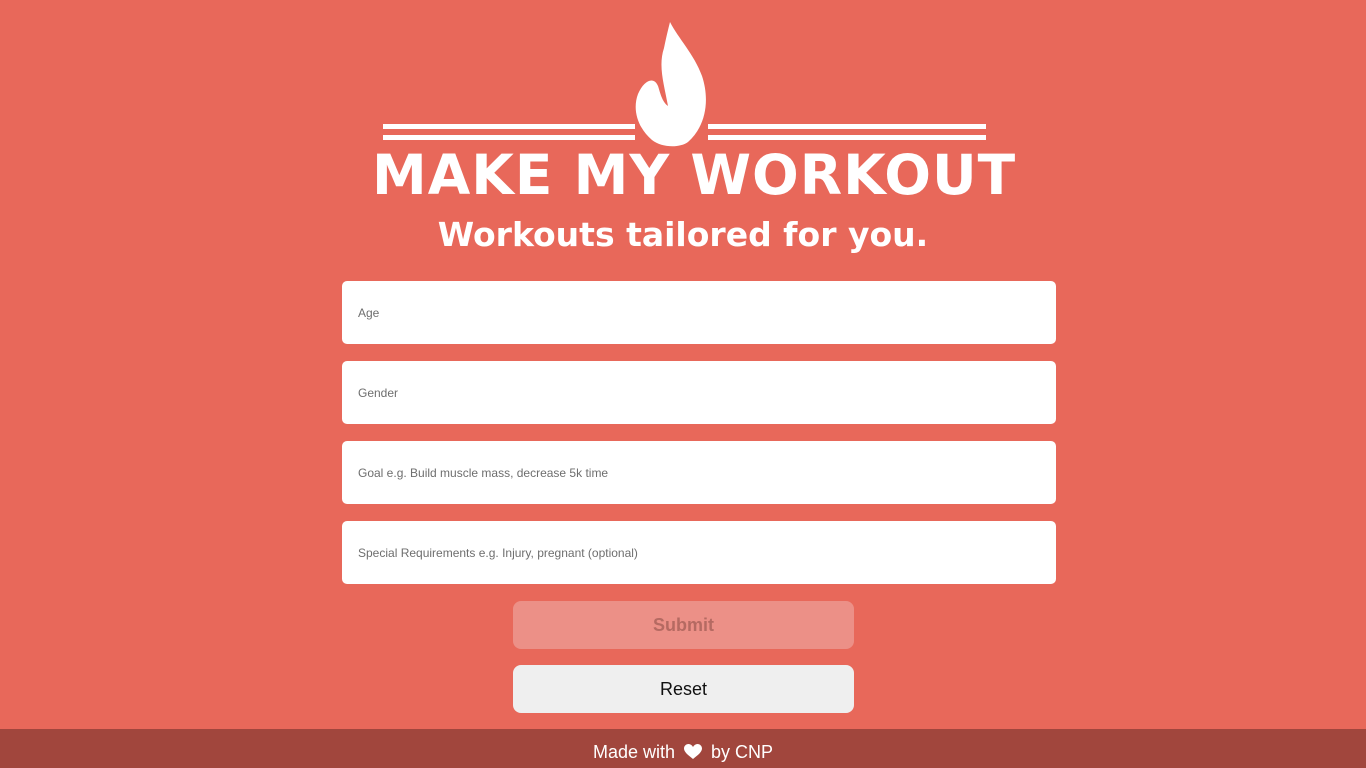 The image size is (1366, 768). I want to click on logo-tagline: Workouts tailored for you., so click(683, 234).